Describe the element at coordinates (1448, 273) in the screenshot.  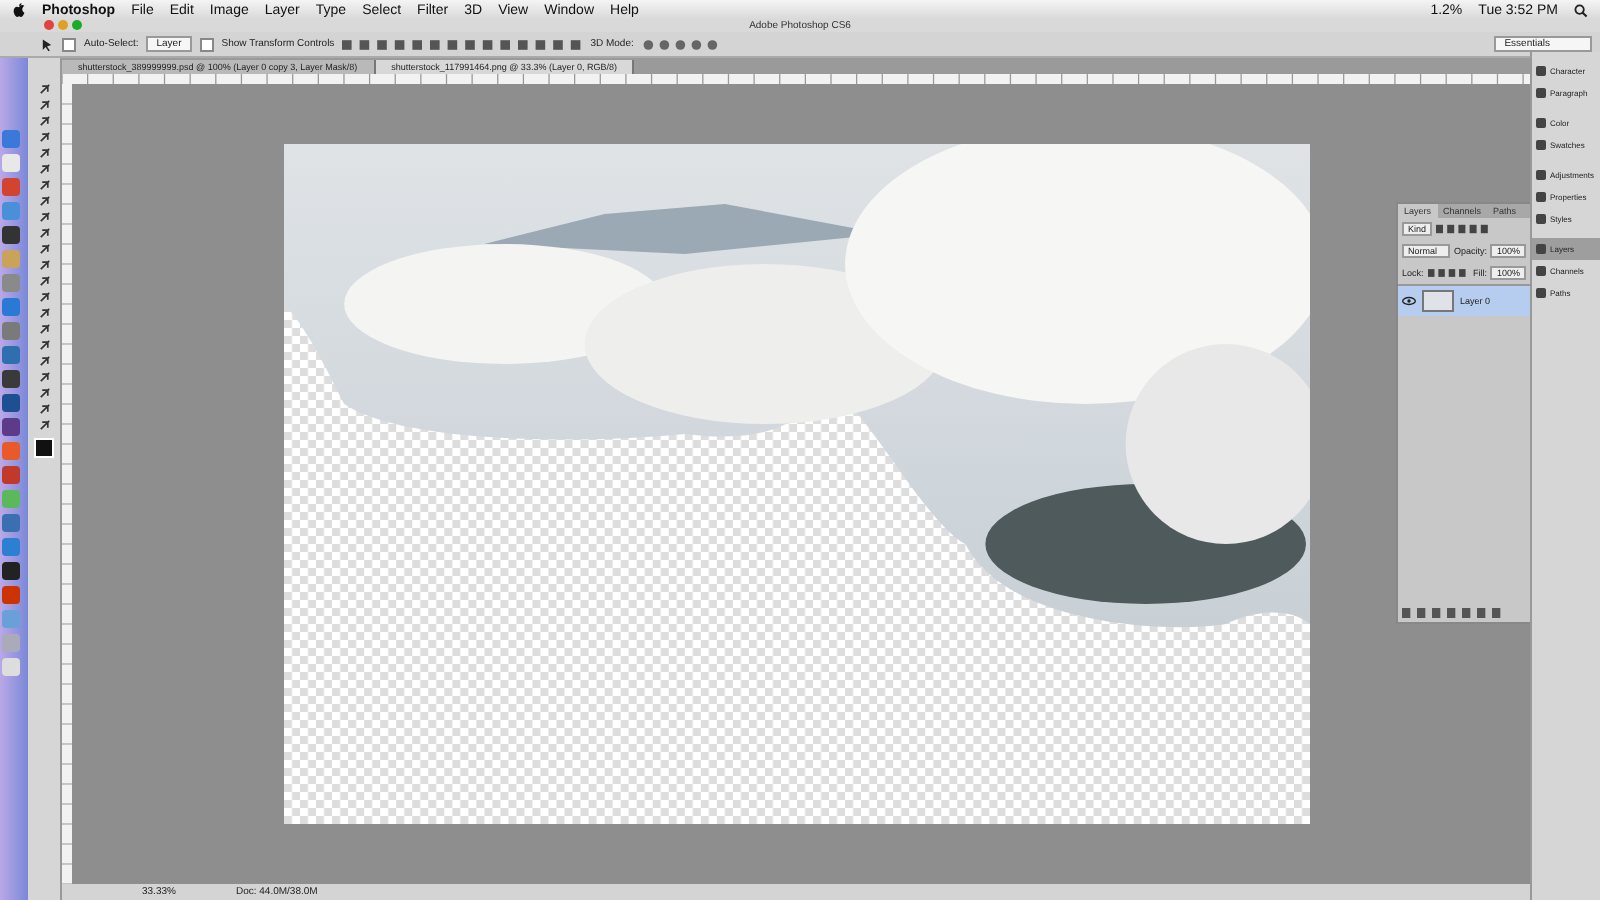
I see `lock-icons-drawing` at that location.